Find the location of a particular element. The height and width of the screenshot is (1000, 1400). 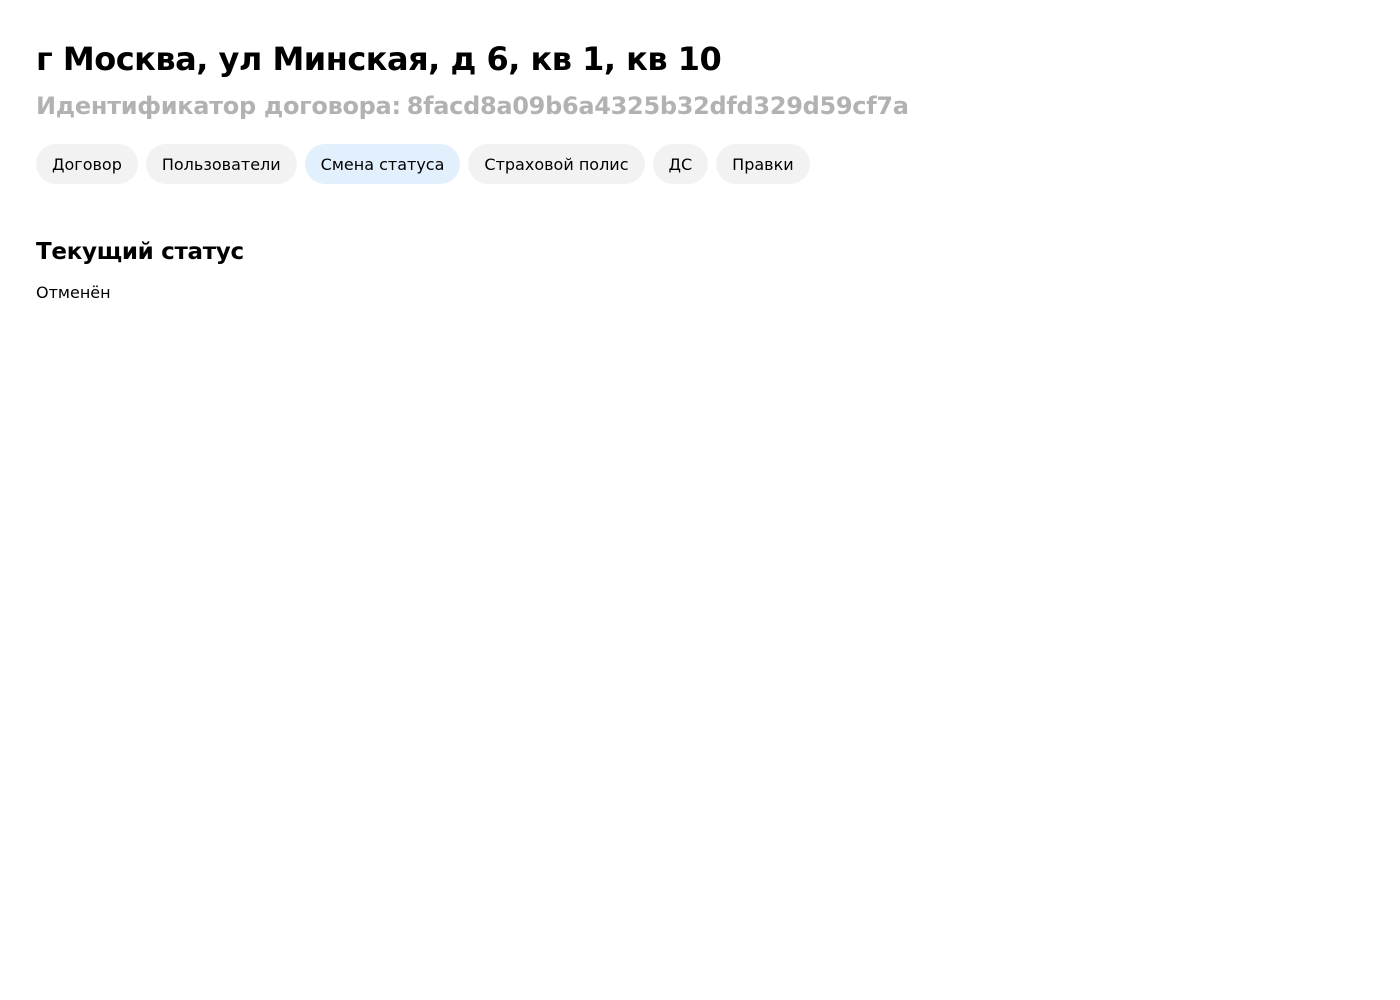

tab-contract: Договор is located at coordinates (87, 164).